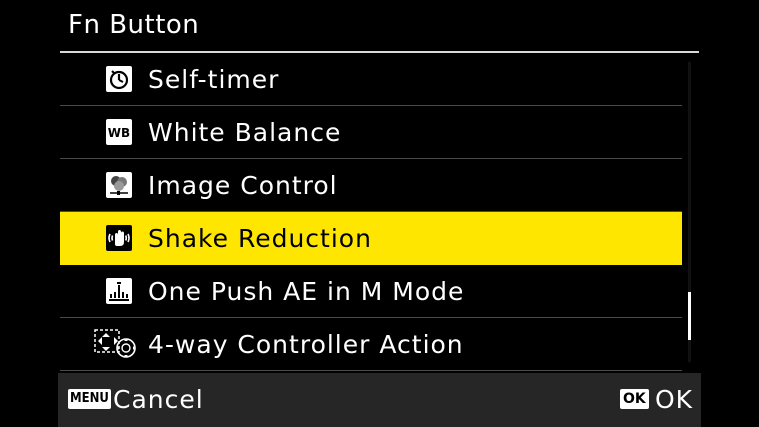 The height and width of the screenshot is (427, 759). Describe the element at coordinates (371, 79) in the screenshot. I see `menu-item-self-timer: Self-timer` at that location.